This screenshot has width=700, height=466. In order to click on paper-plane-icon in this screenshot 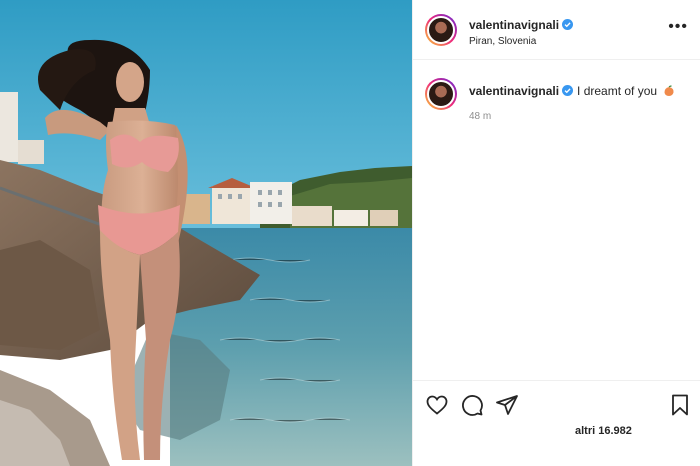, I will do `click(507, 405)`.